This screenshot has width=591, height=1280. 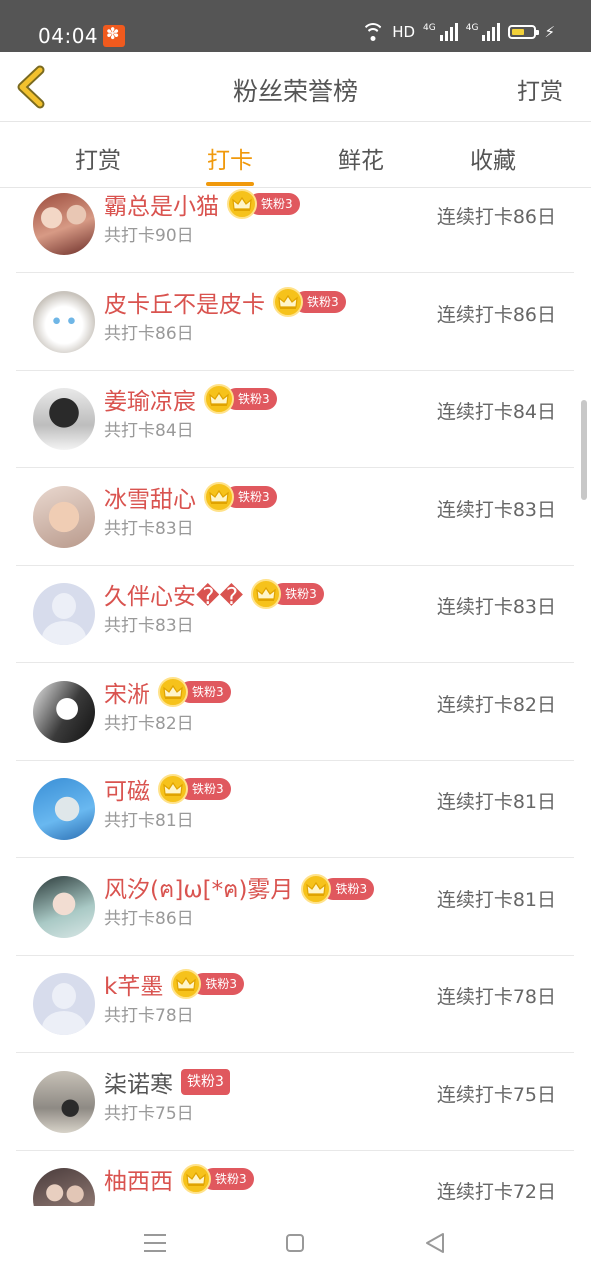 What do you see at coordinates (295, 809) in the screenshot?
I see `list-item: 可磁 铁粉3 共打卡81日 连续打卡81日` at bounding box center [295, 809].